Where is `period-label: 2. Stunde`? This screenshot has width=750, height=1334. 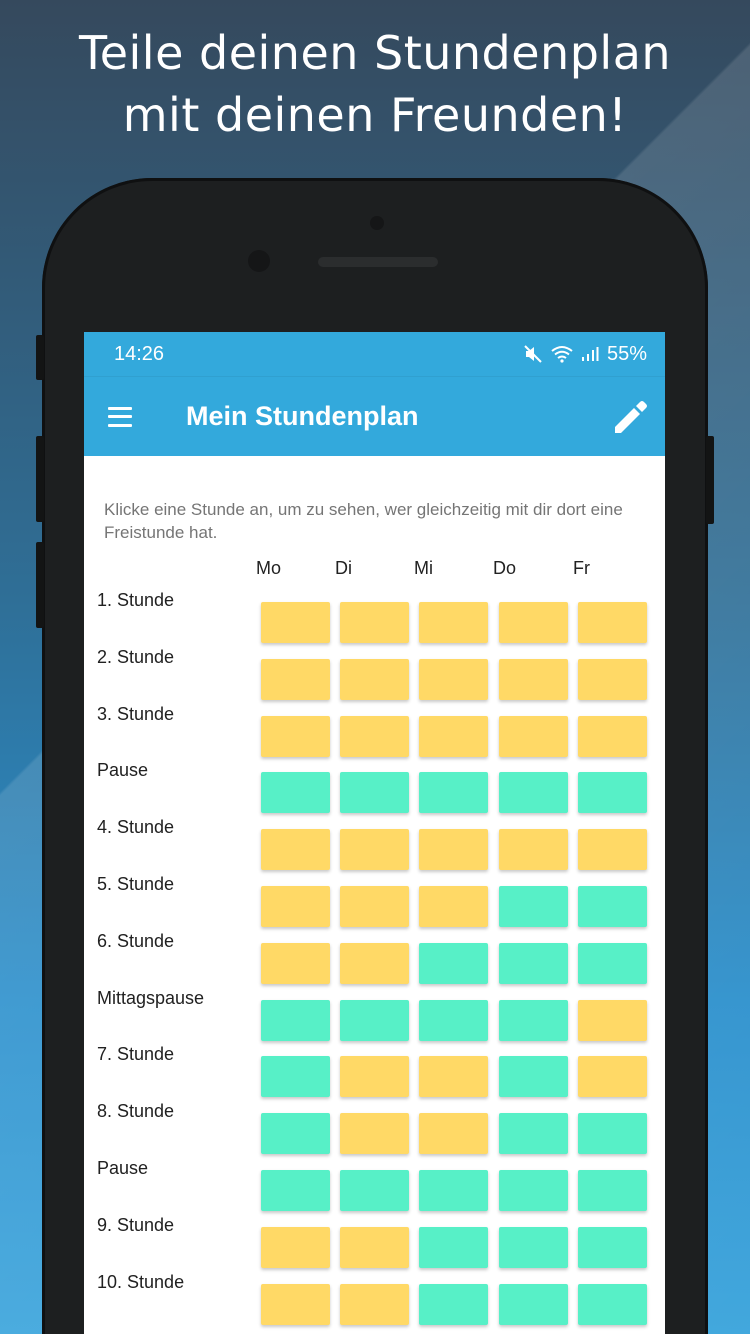
period-label: 2. Stunde is located at coordinates (136, 656).